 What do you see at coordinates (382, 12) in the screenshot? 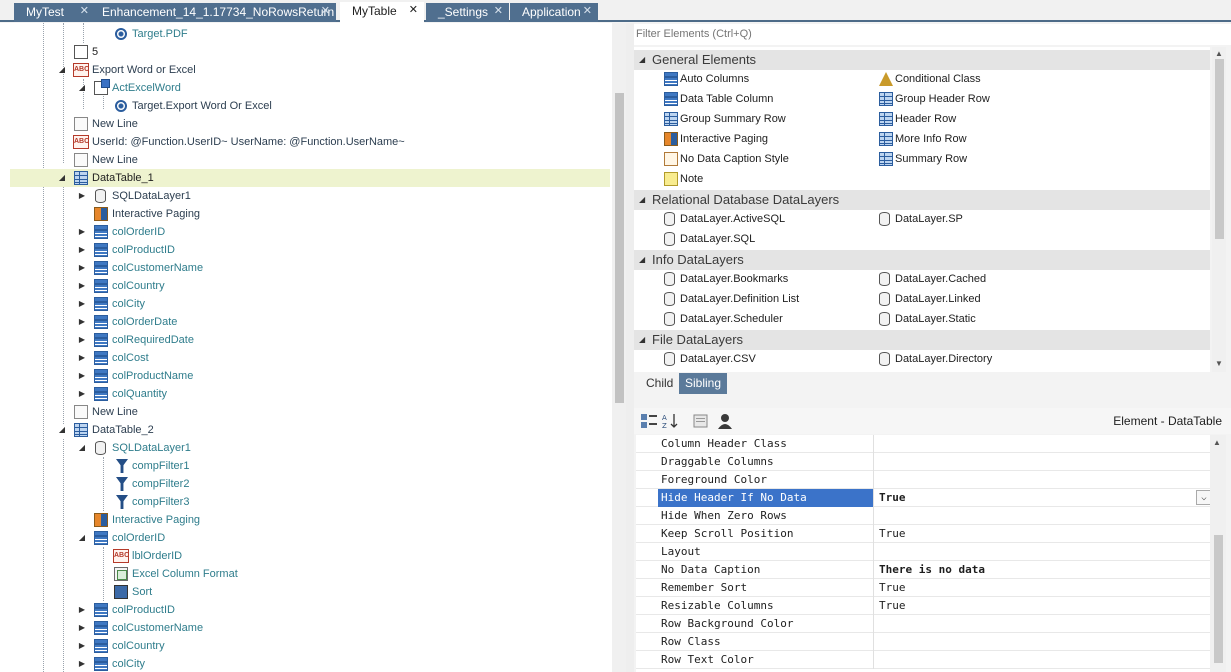
I see `tab-mytable: MyTable ✕` at bounding box center [382, 12].